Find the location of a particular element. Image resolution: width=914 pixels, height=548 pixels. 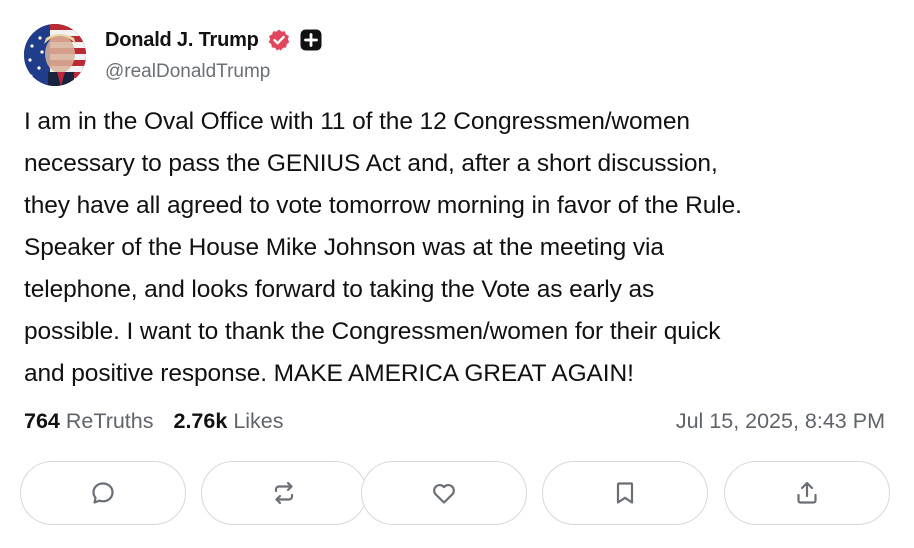

action-bar is located at coordinates (455, 495).